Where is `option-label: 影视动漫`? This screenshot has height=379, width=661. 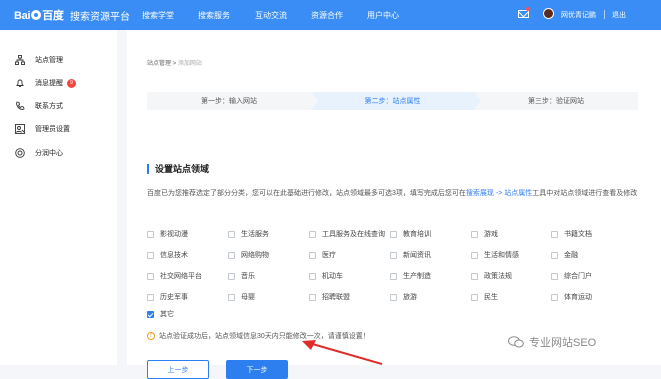 option-label: 影视动漫 is located at coordinates (174, 234).